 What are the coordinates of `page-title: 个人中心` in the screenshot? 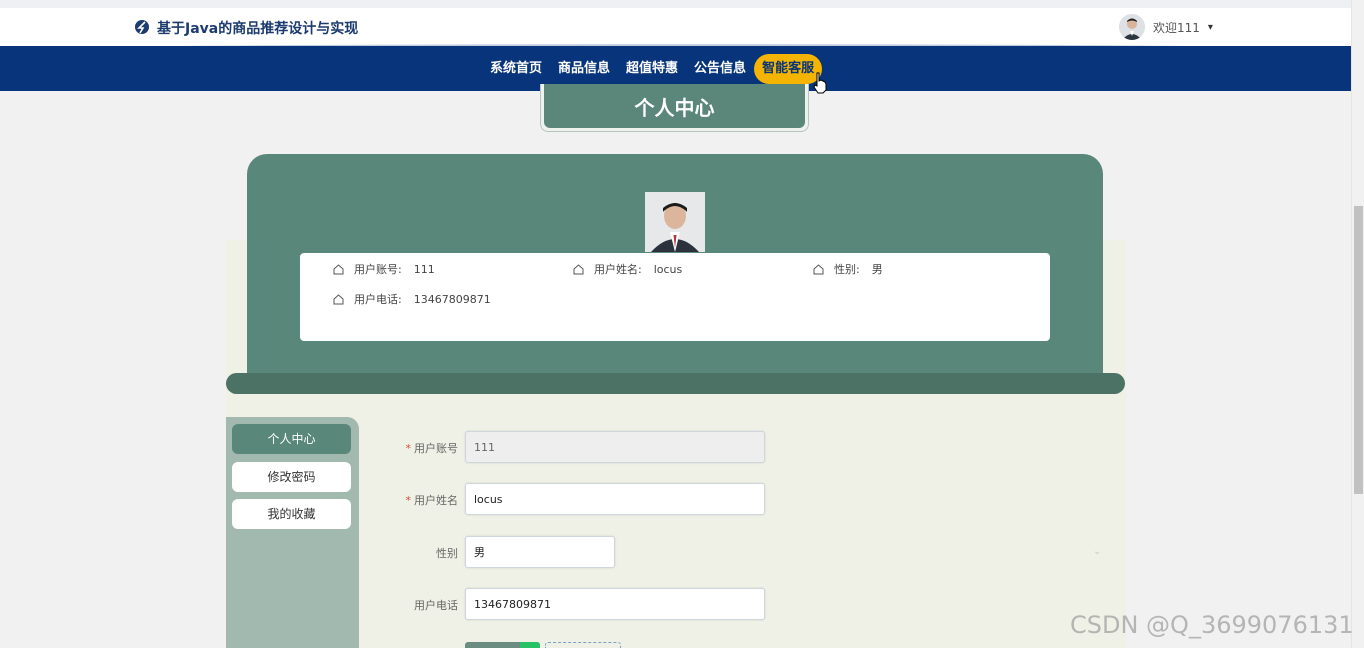 It's located at (674, 106).